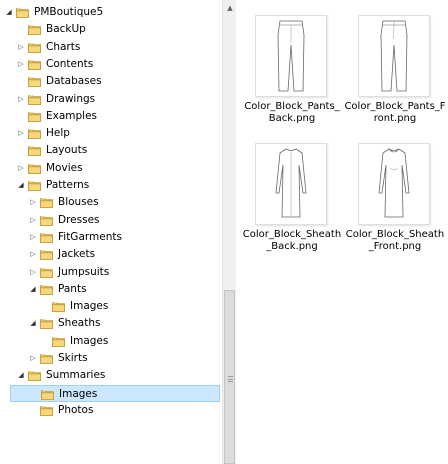 The image size is (448, 464). I want to click on file-item: Color_Block_Pants_Front.png, so click(395, 75).